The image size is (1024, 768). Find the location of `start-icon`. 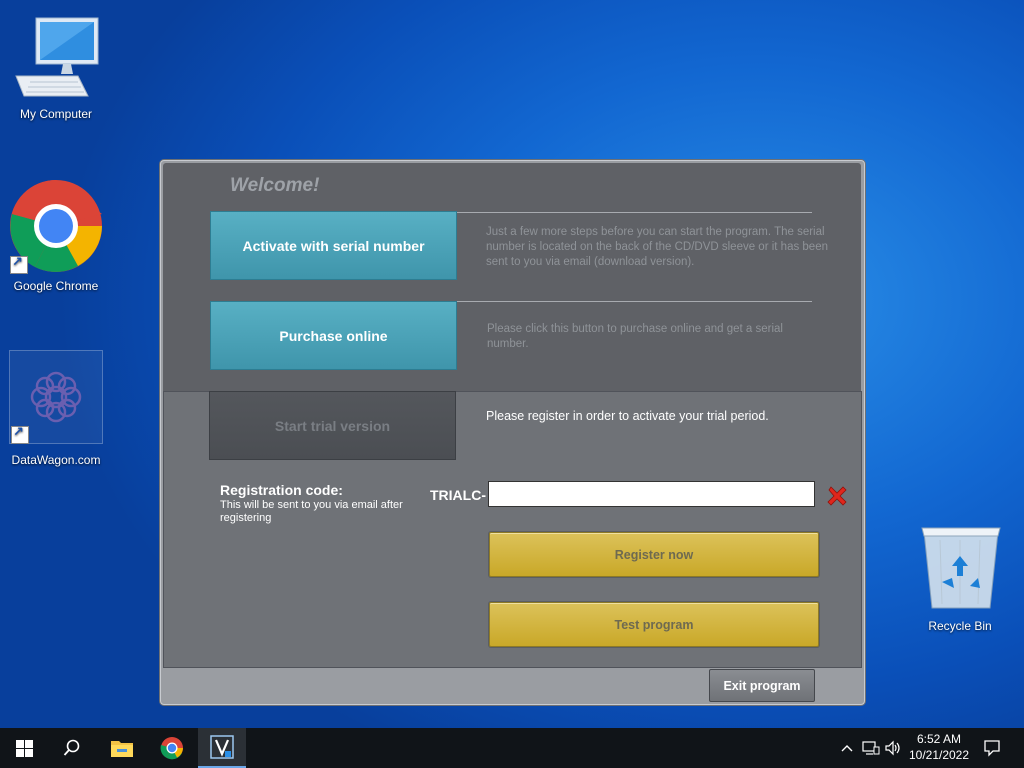

start-icon is located at coordinates (24, 748).